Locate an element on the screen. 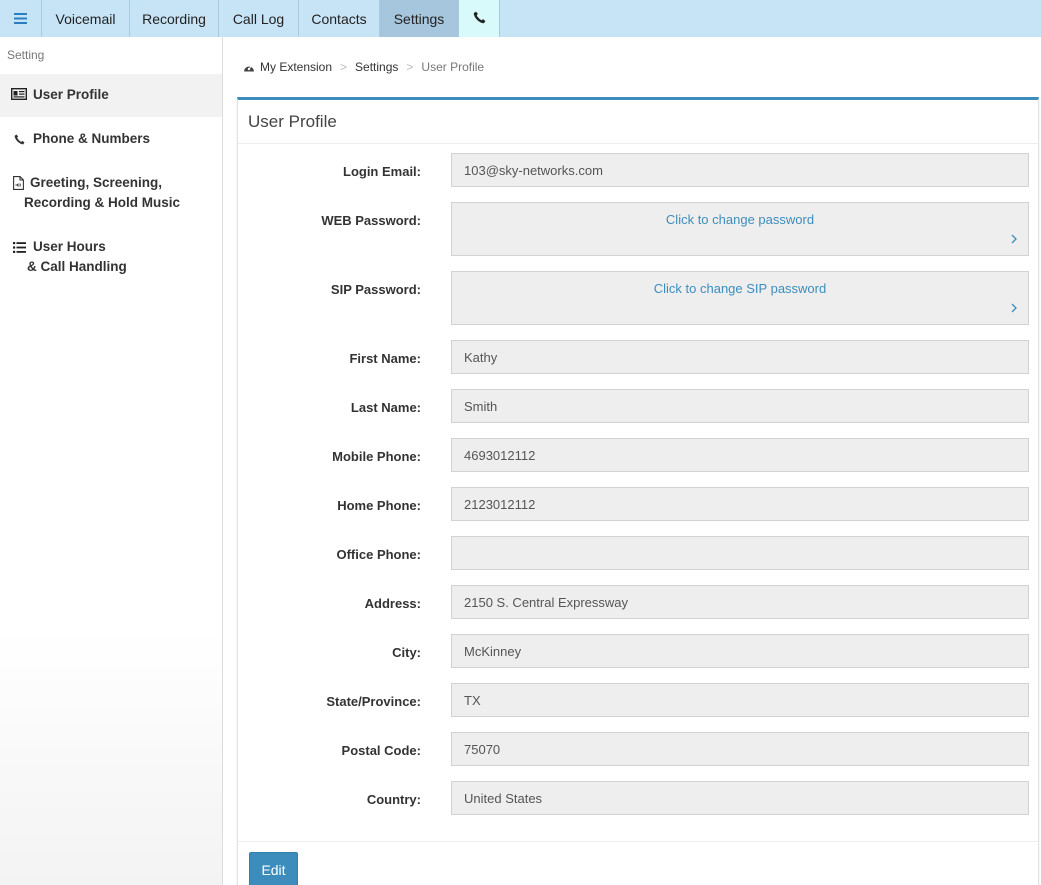 This screenshot has width=1041, height=885. sidebar-item-user-profile: User Profile is located at coordinates (111, 95).